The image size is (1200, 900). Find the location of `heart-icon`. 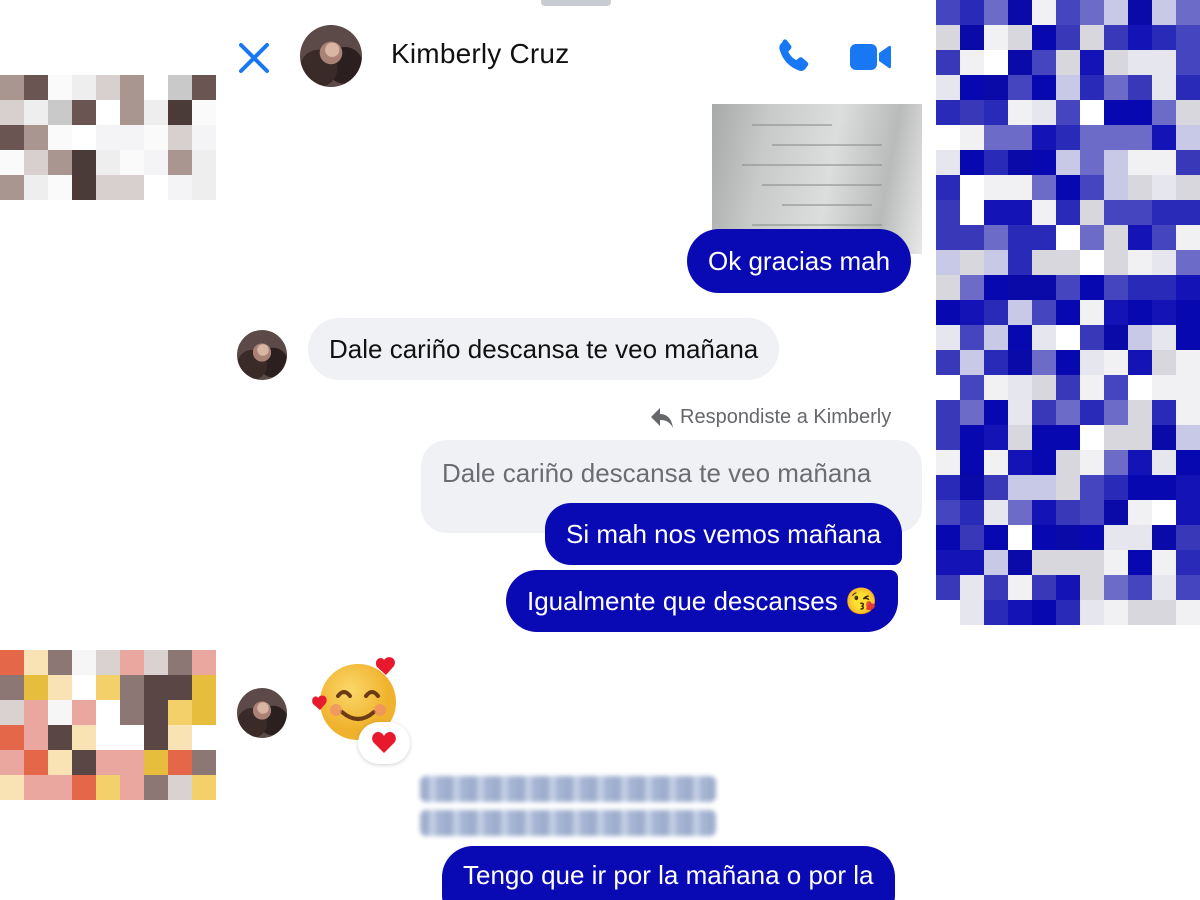

heart-icon is located at coordinates (384, 742).